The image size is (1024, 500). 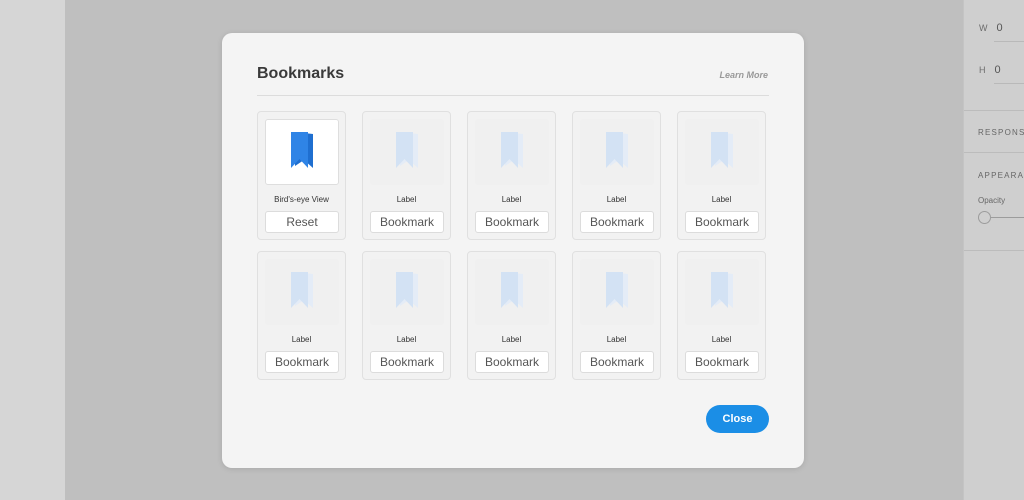 What do you see at coordinates (513, 95) in the screenshot?
I see `header-divider` at bounding box center [513, 95].